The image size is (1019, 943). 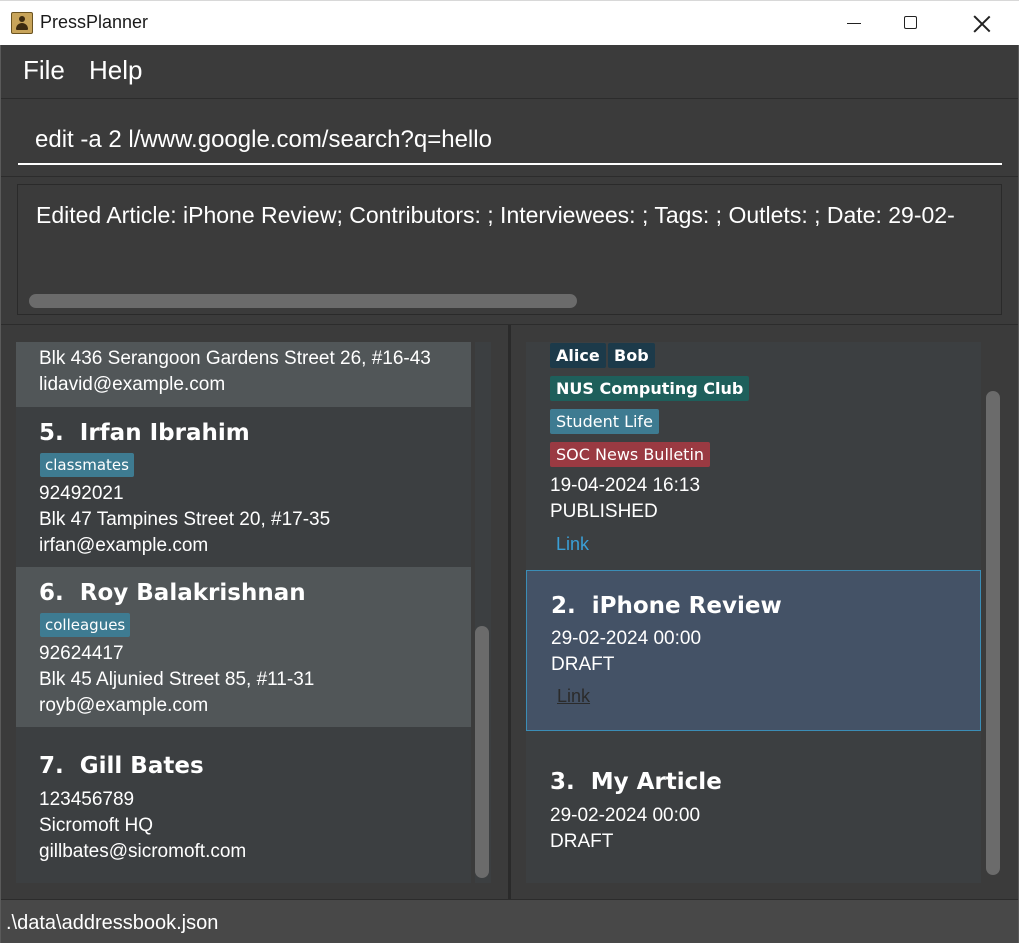 I want to click on article-card: 3. My Article 29-02-2024 00:00 DRAFT, so click(x=753, y=807).